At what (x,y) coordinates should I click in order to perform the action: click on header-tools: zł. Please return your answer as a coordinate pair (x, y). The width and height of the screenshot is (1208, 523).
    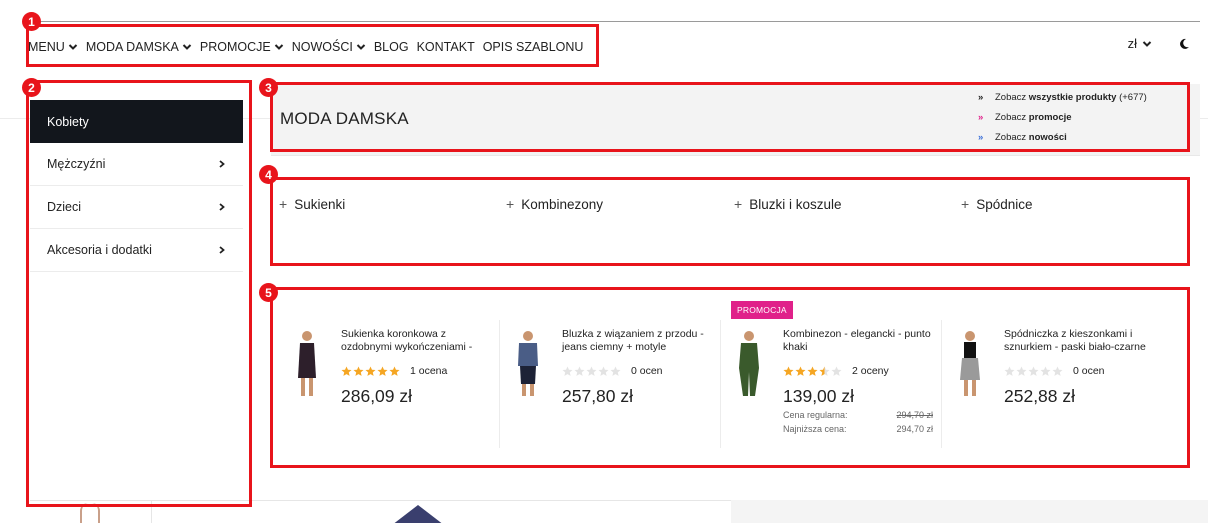
    Looking at the image, I should click on (1159, 43).